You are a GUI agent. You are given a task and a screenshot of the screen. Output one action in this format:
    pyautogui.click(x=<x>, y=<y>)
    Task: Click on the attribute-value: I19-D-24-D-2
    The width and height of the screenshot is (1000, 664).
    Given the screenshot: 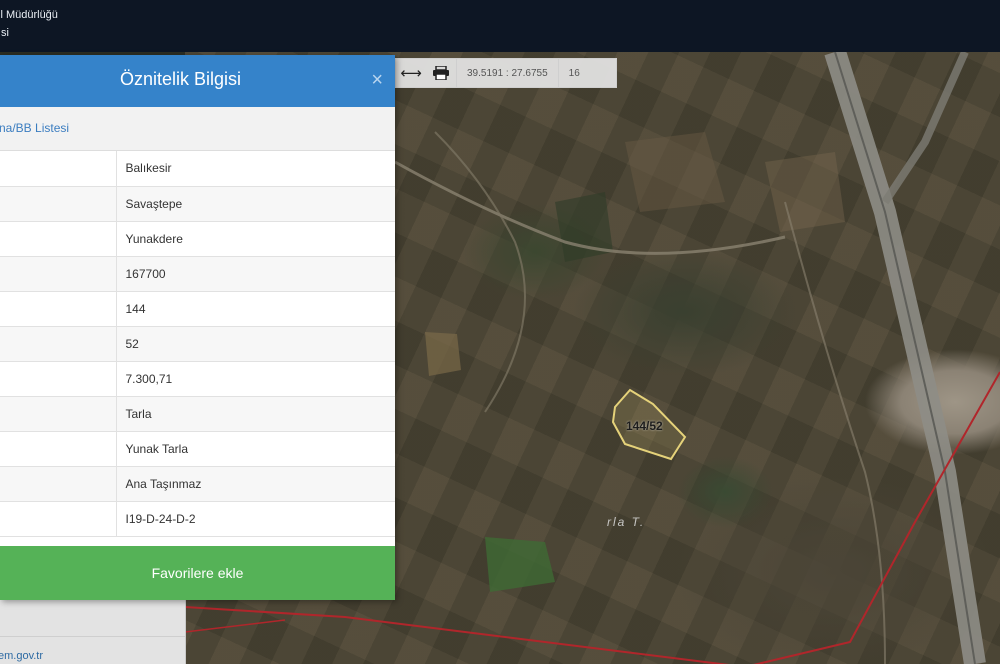 What is the action you would take?
    pyautogui.click(x=255, y=519)
    